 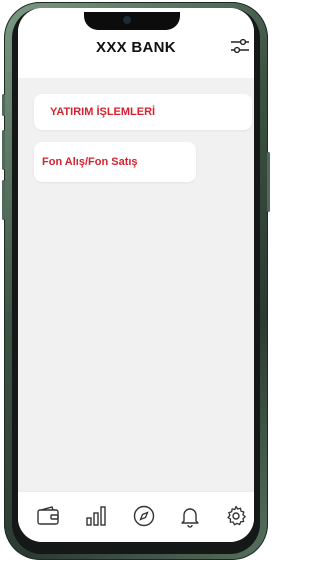 What do you see at coordinates (268, 182) in the screenshot?
I see `power-button` at bounding box center [268, 182].